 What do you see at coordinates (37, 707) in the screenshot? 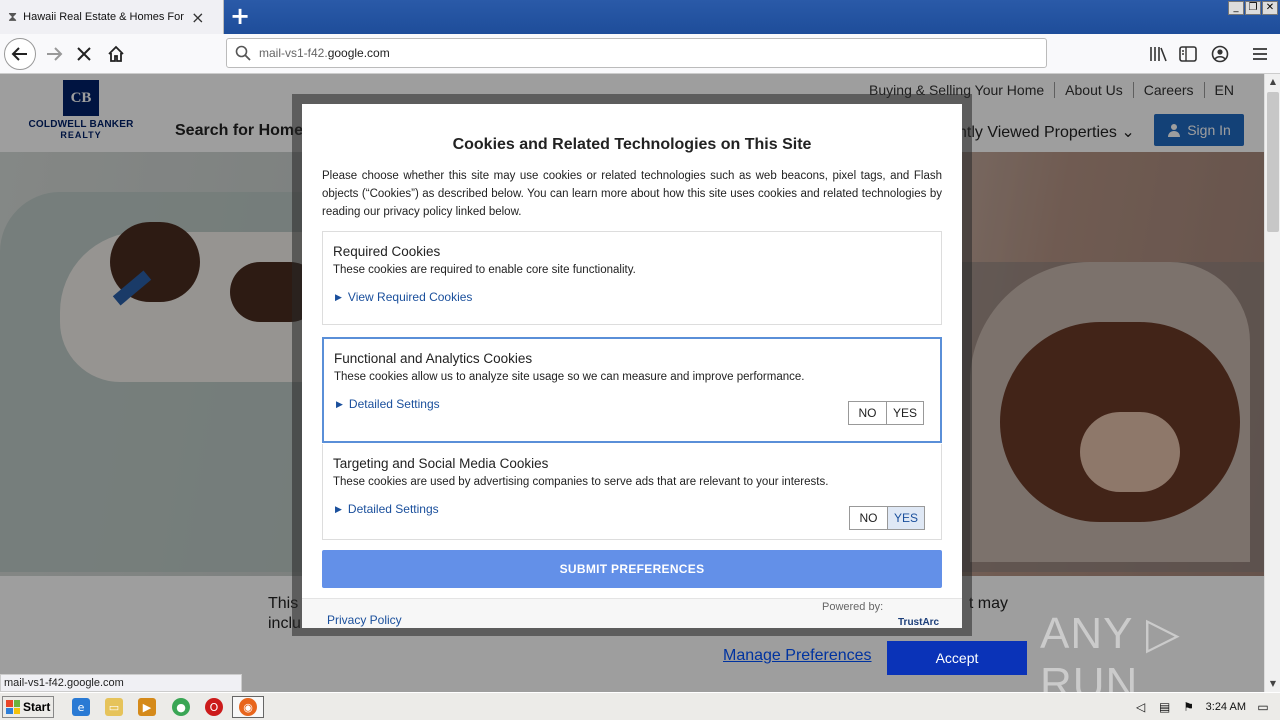
I see `start-label: Start` at bounding box center [37, 707].